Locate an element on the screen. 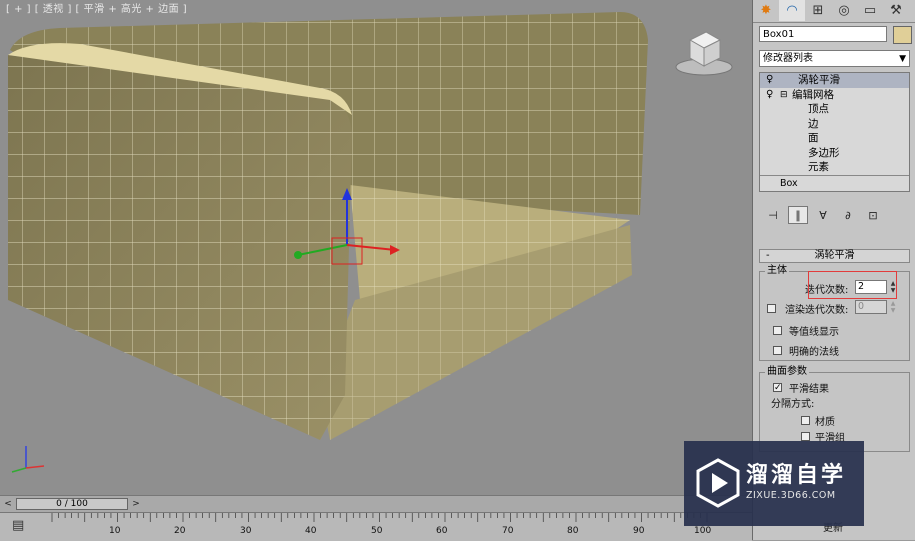  play-logo-icon is located at coordinates (718, 483).